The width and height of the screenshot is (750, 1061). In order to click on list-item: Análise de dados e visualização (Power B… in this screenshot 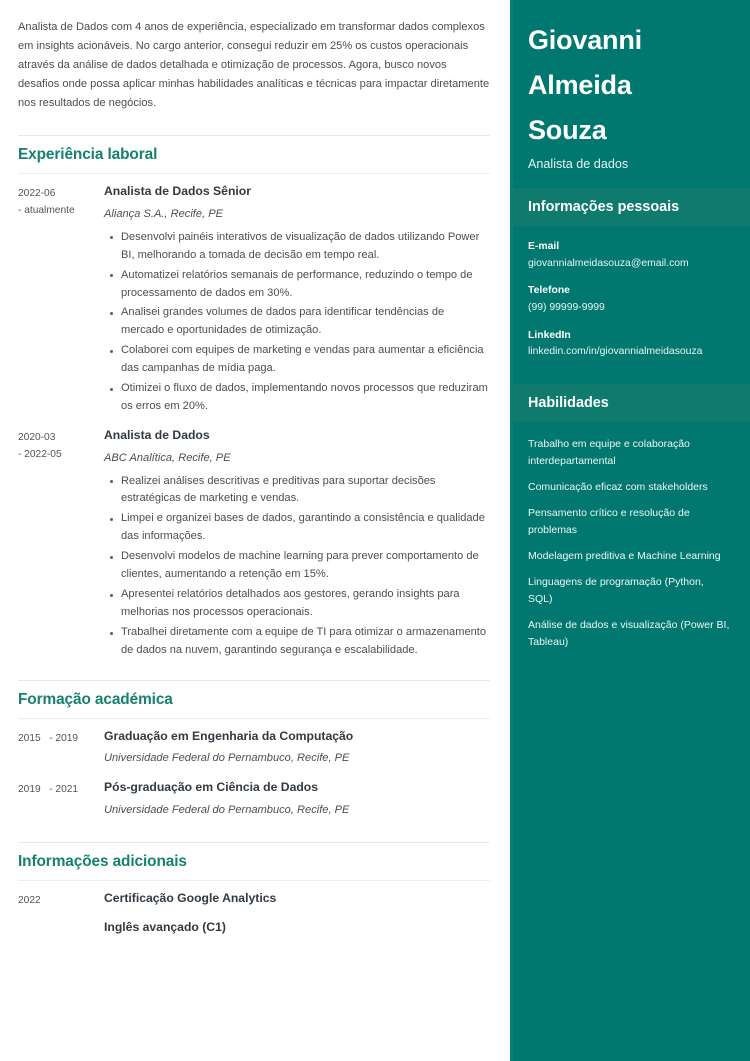, I will do `click(629, 634)`.